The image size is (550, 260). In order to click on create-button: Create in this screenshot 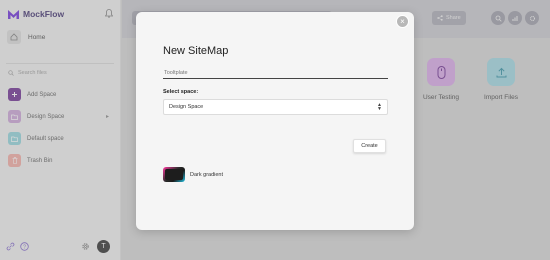, I will do `click(369, 146)`.